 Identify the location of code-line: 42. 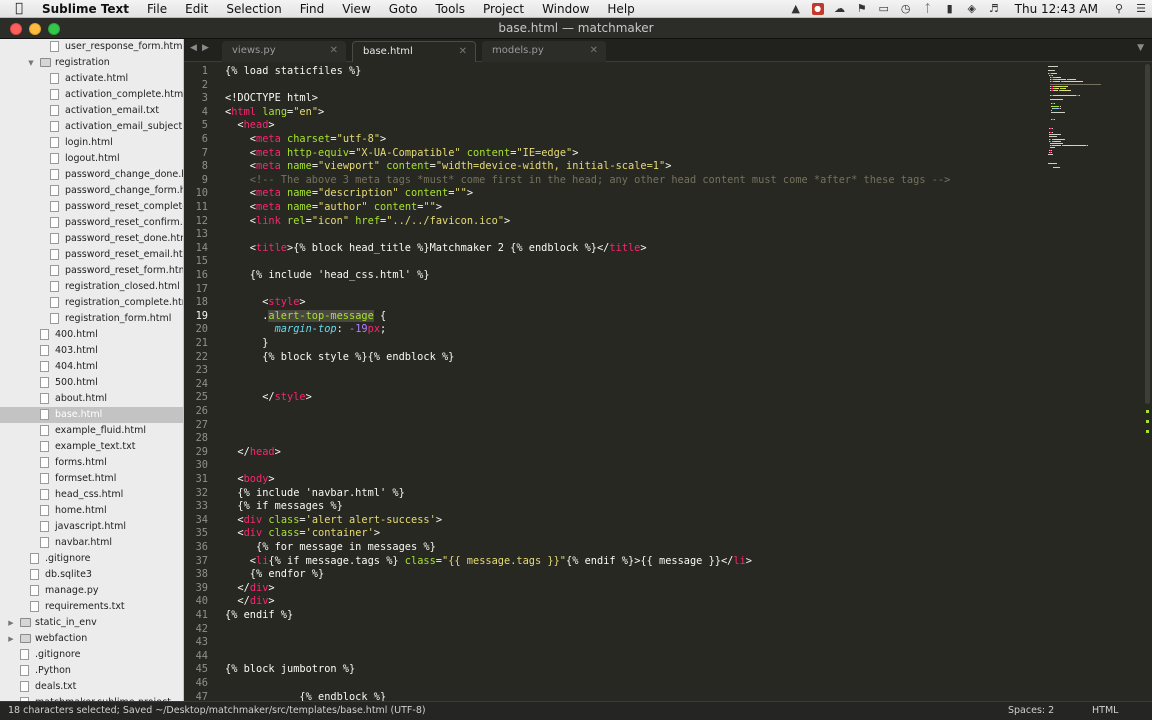
(615, 629).